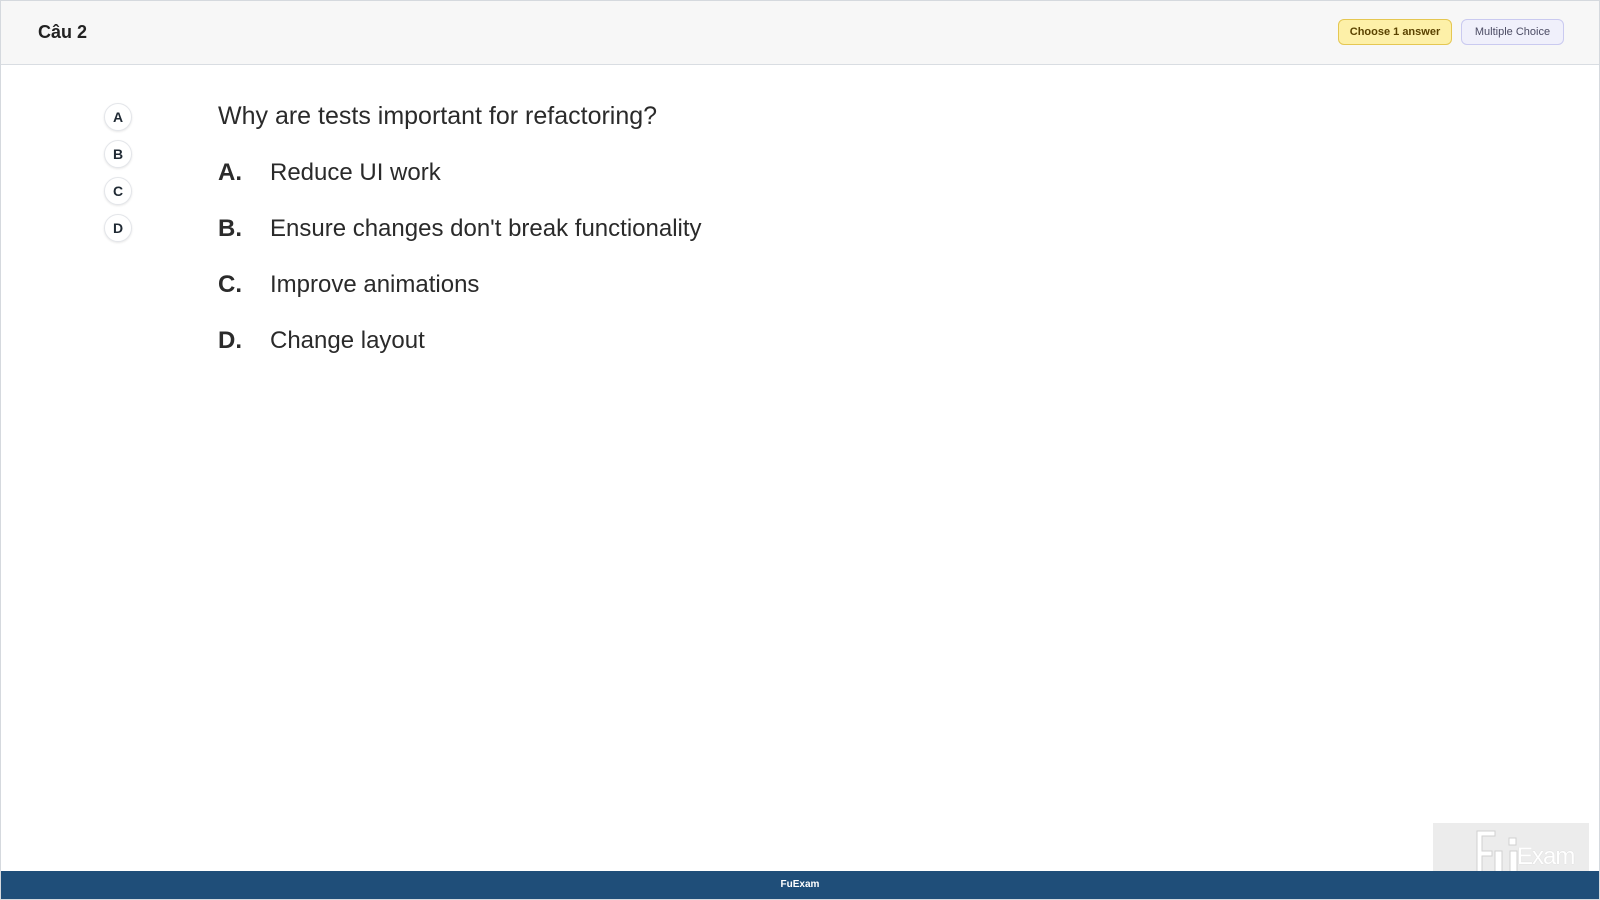 Image resolution: width=1600 pixels, height=900 pixels. Describe the element at coordinates (347, 340) in the screenshot. I see `option-text: Change layout` at that location.